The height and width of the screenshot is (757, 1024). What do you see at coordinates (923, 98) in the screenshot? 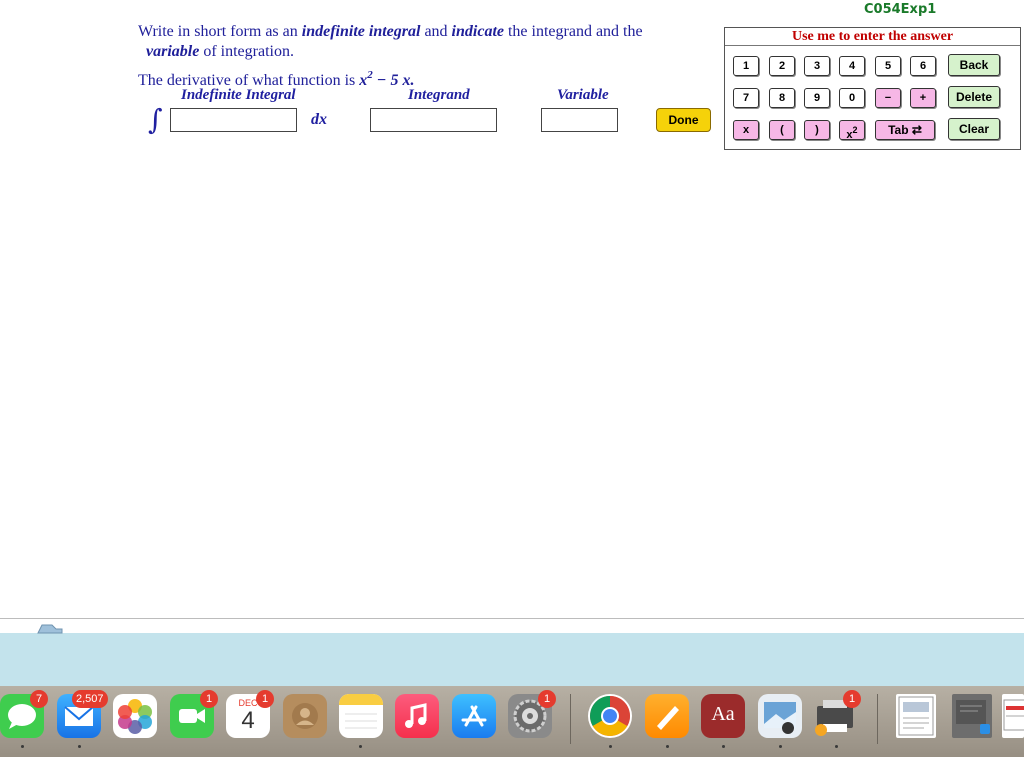
I see `key-plus: +` at bounding box center [923, 98].